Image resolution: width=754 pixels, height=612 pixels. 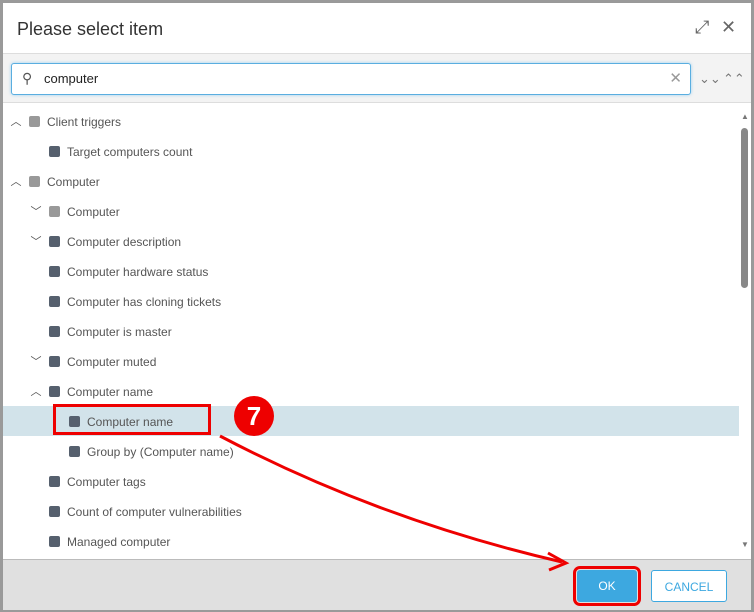 What do you see at coordinates (394, 503) in the screenshot?
I see `annotation-arrow` at bounding box center [394, 503].